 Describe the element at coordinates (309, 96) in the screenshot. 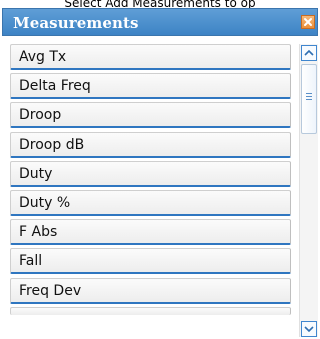

I see `grip-icon` at that location.